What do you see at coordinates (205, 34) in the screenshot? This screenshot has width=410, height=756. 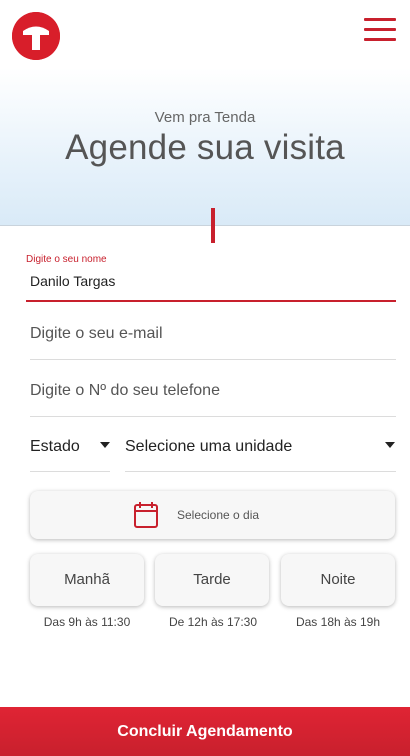 I see `top-bar` at bounding box center [205, 34].